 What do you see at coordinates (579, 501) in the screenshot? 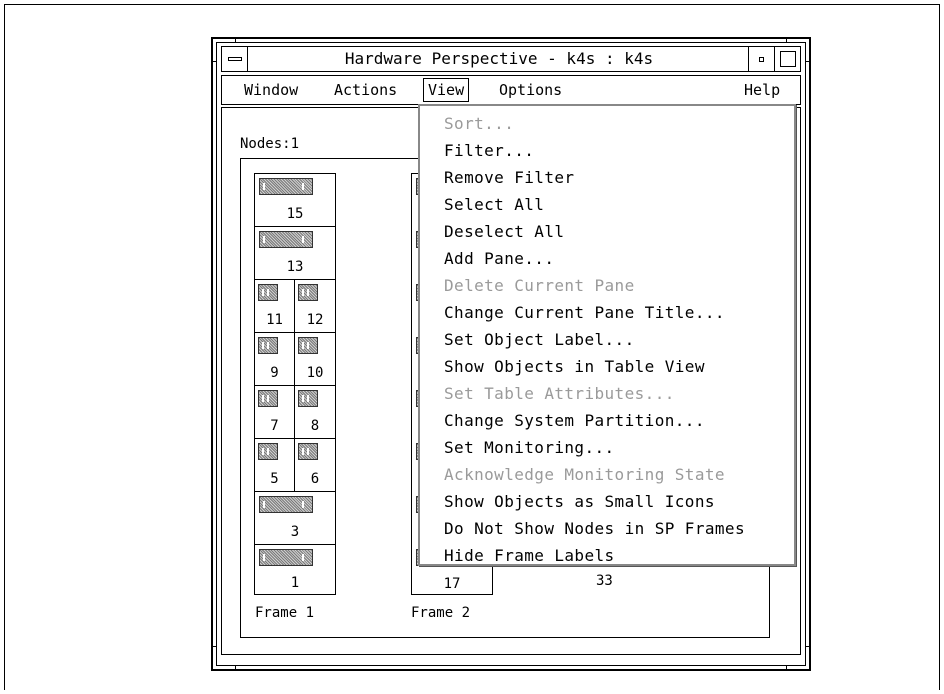
I see `menu-item-small-icons: Show Objects as Small Icons` at bounding box center [579, 501].